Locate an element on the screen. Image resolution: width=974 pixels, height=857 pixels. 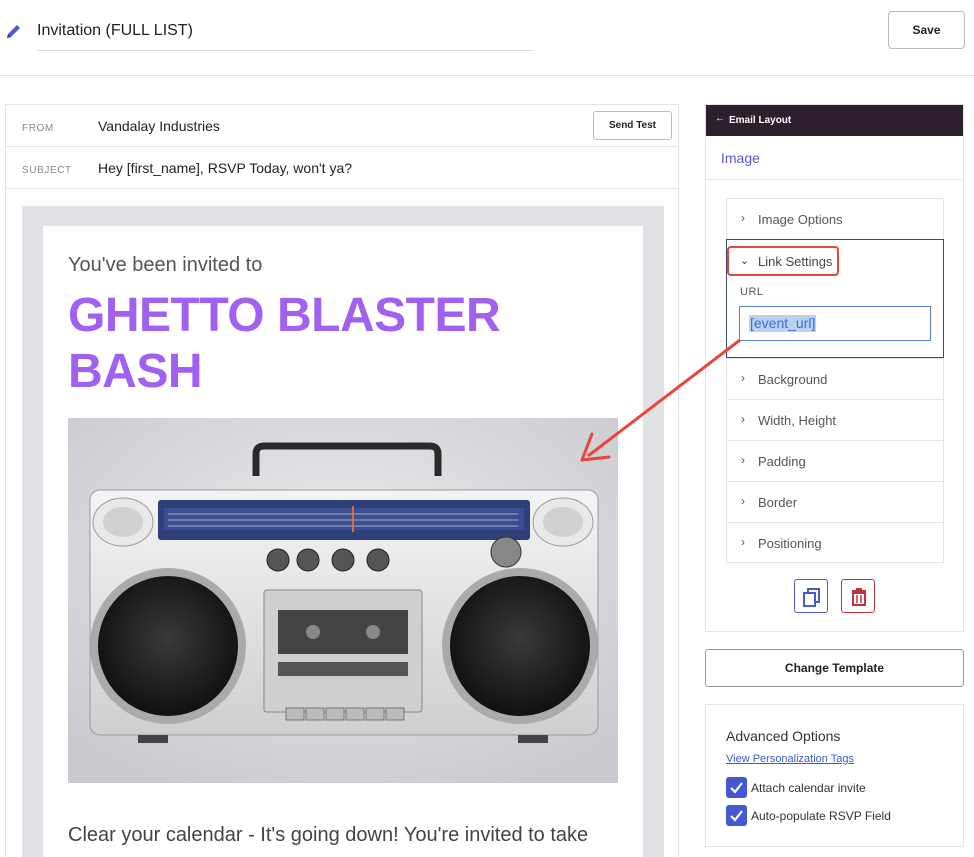
accordion-label: Positioning is located at coordinates (790, 543).